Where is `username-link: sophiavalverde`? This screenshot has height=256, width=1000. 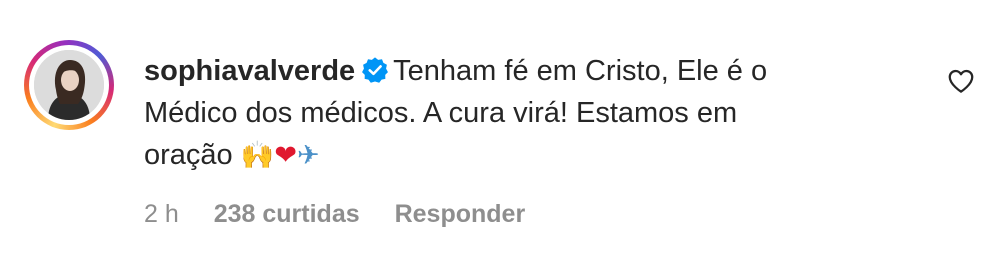 username-link: sophiavalverde is located at coordinates (249, 71).